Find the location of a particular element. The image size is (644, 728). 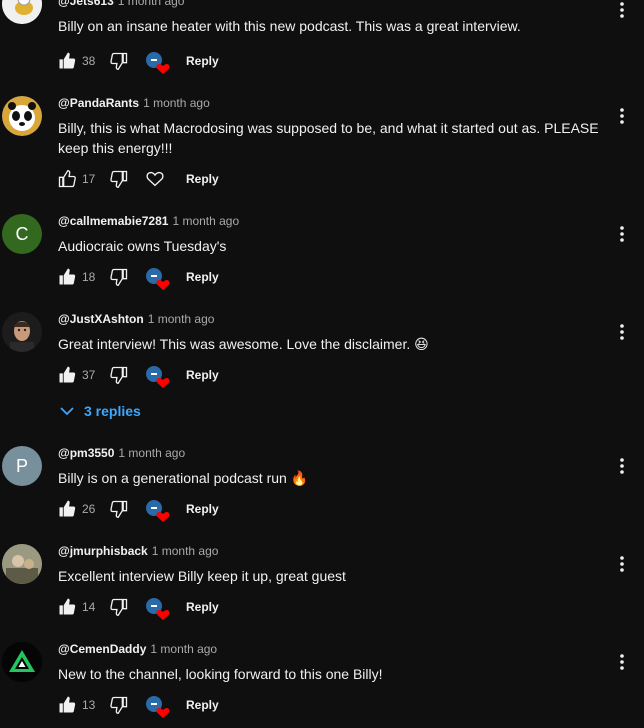

comment-header: @CemenDaddy 1 month ago is located at coordinates (137, 649).